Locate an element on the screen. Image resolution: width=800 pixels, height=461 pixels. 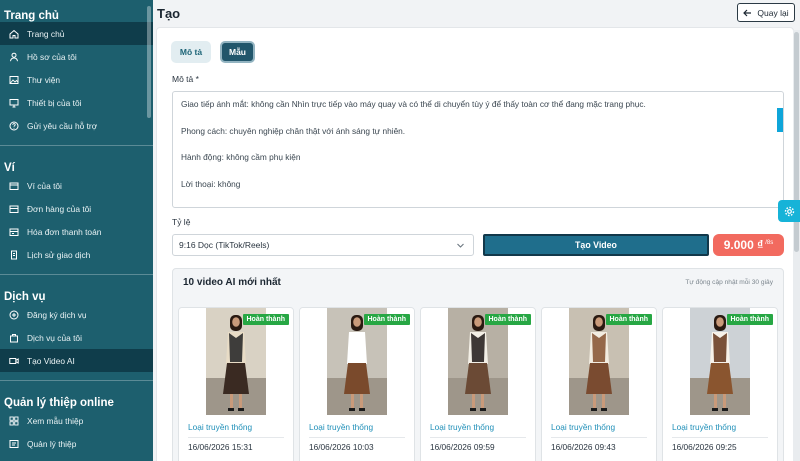
sidebar-section-services: Dịch vụ is located at coordinates (25, 297).